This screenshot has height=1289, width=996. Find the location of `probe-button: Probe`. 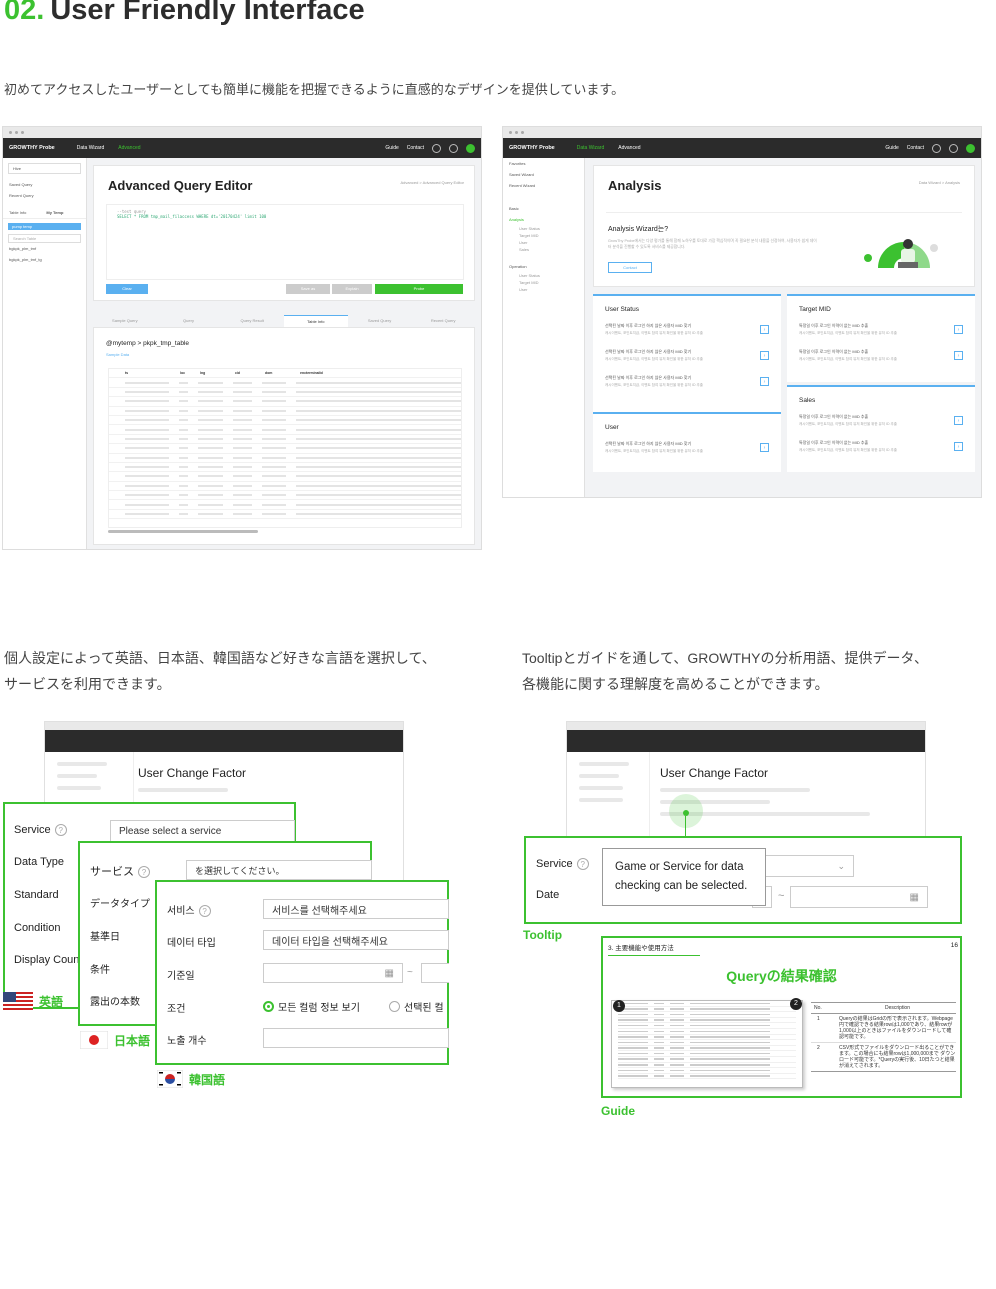

probe-button: Probe is located at coordinates (419, 289).